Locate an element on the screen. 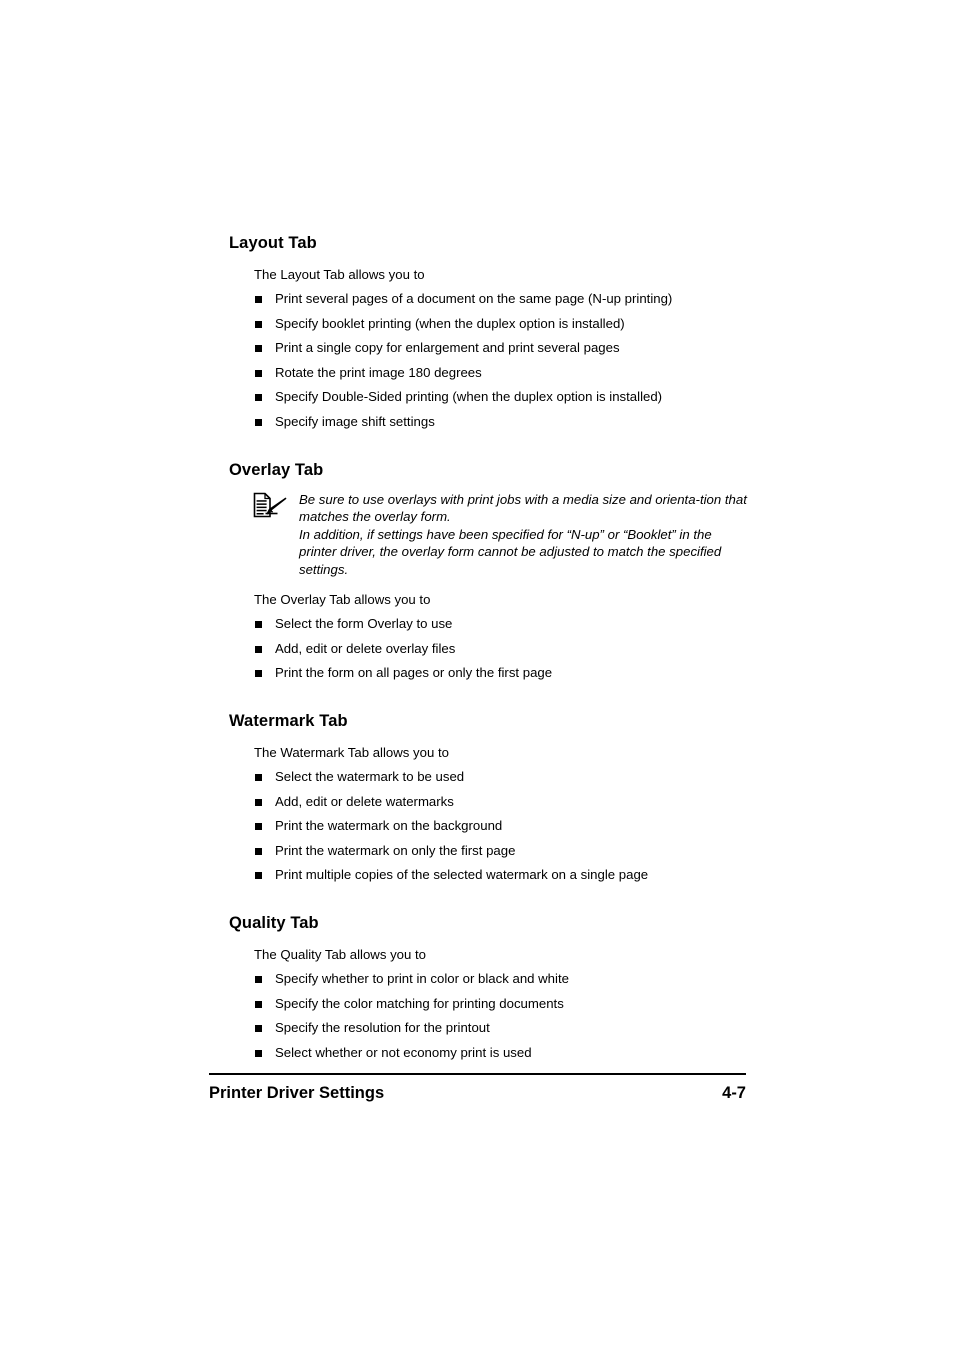 This screenshot has width=954, height=1350. list-item: Add, edit or delete watermarks is located at coordinates (489, 802).